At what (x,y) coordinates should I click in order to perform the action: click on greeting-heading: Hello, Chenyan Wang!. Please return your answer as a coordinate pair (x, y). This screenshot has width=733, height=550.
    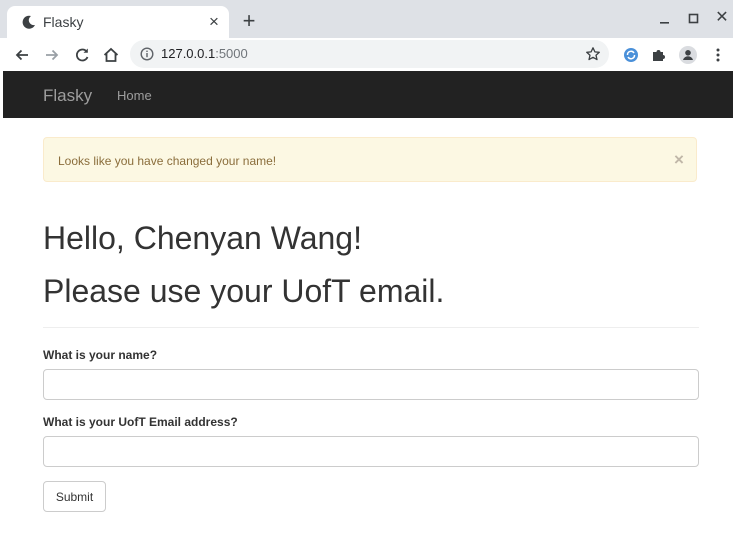
    Looking at the image, I should click on (202, 238).